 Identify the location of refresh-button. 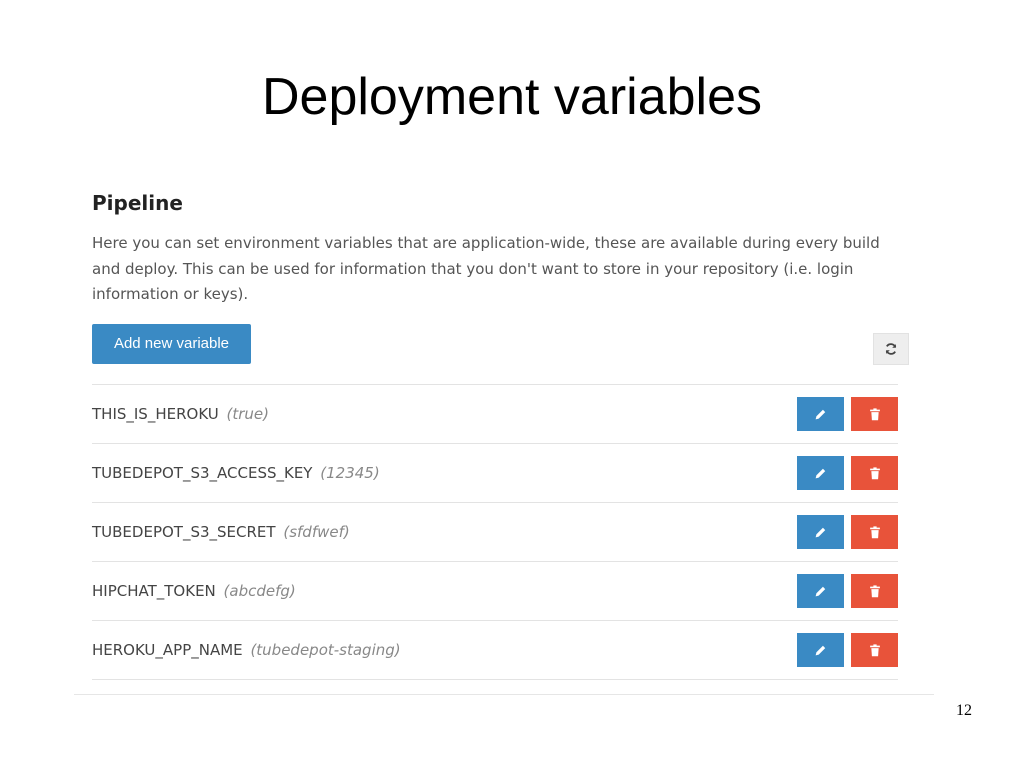
(891, 349).